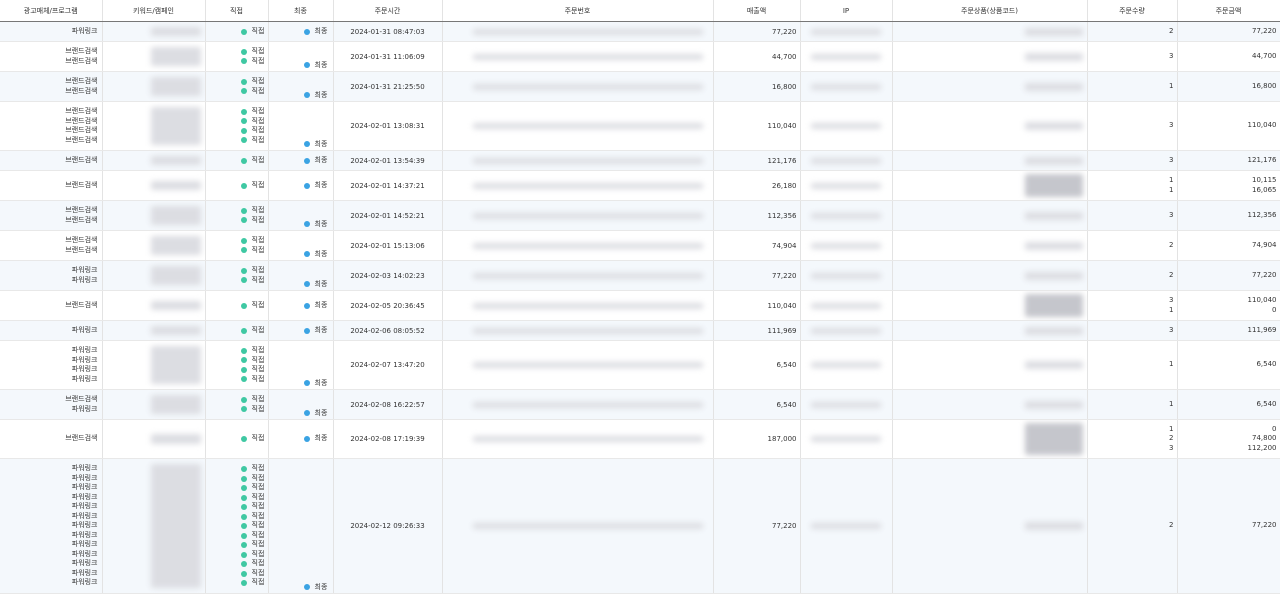 This screenshot has height=594, width=1280. Describe the element at coordinates (51, 439) in the screenshot. I see `medium-cell: 브랜드검색` at that location.